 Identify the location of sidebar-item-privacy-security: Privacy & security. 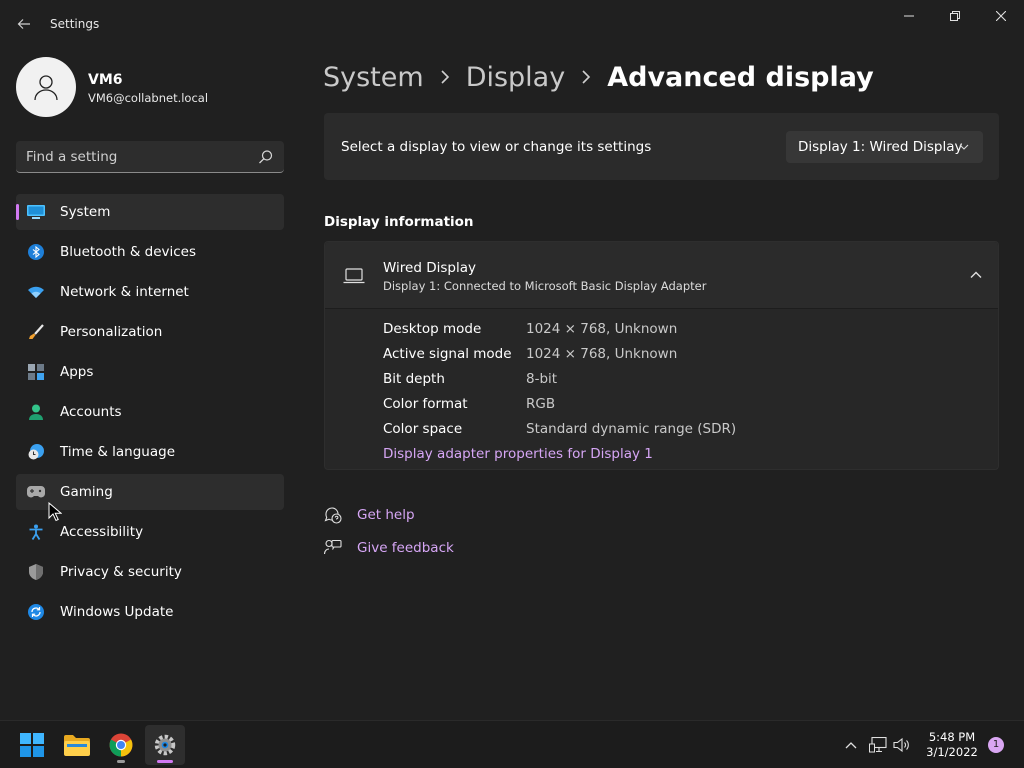
(150, 572).